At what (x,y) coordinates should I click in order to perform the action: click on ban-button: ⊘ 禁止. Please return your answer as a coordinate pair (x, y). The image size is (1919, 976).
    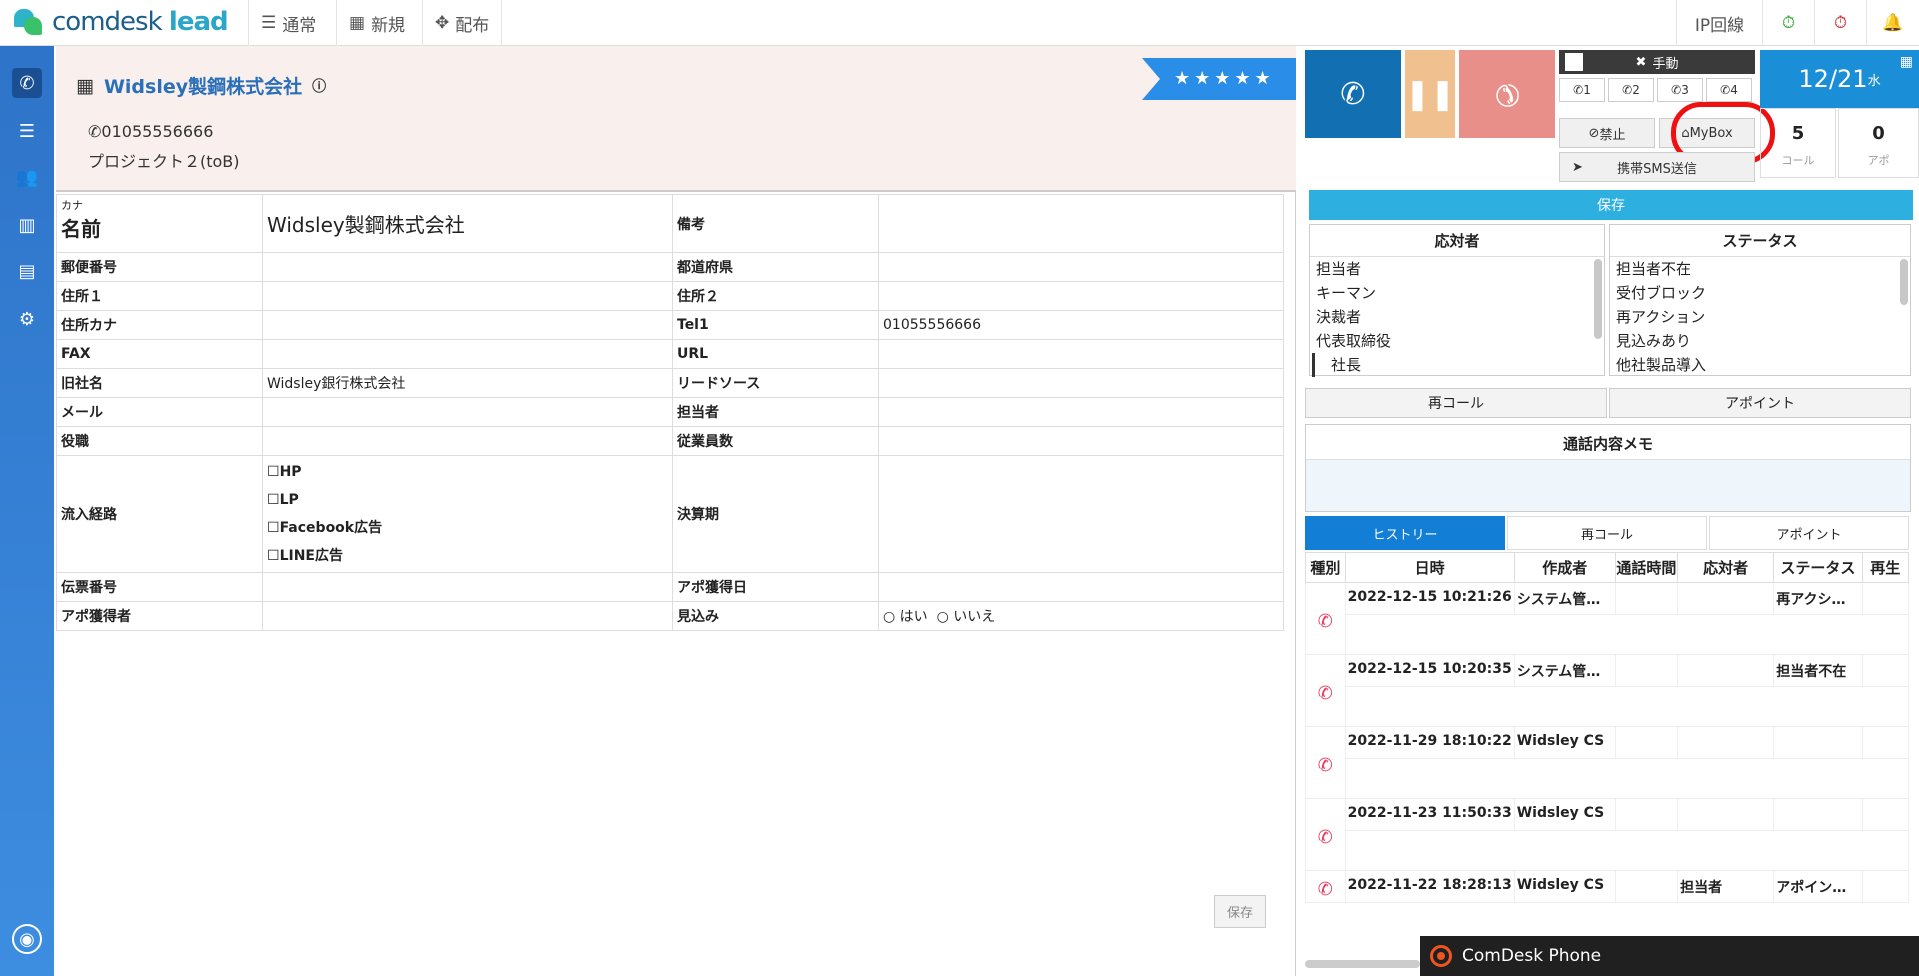
    Looking at the image, I should click on (1607, 133).